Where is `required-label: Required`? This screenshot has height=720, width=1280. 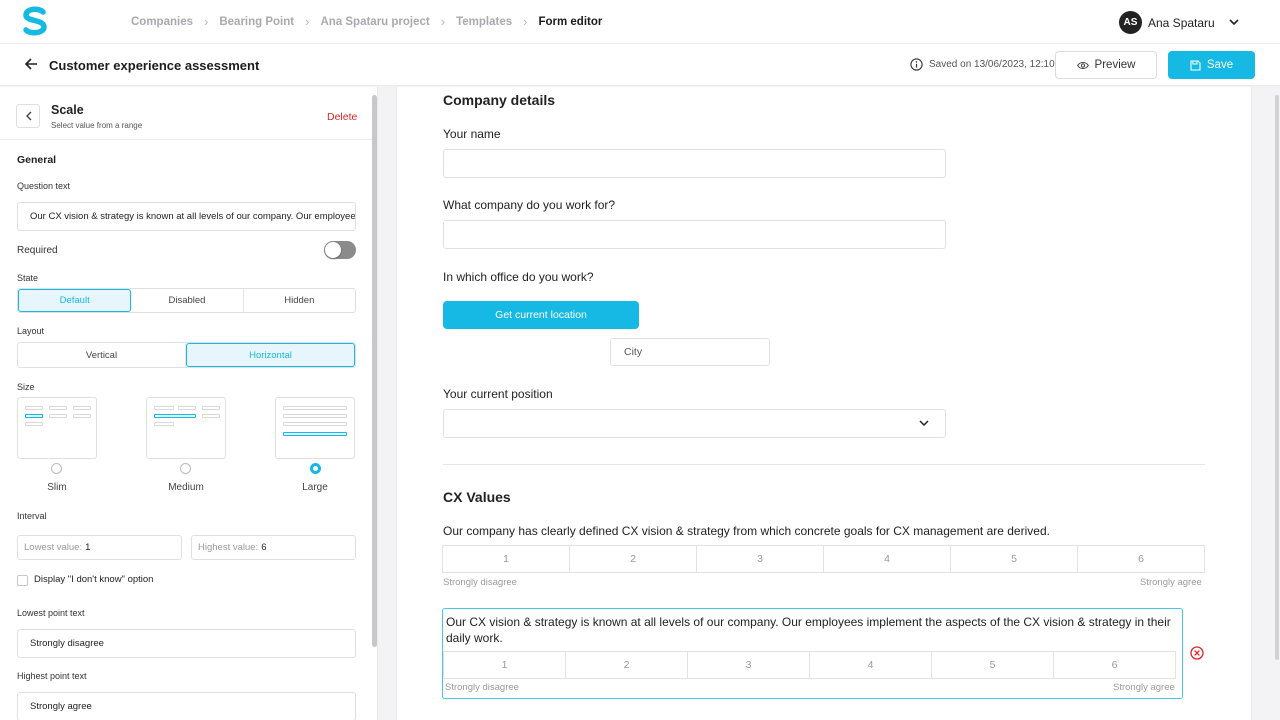
required-label: Required is located at coordinates (37, 250).